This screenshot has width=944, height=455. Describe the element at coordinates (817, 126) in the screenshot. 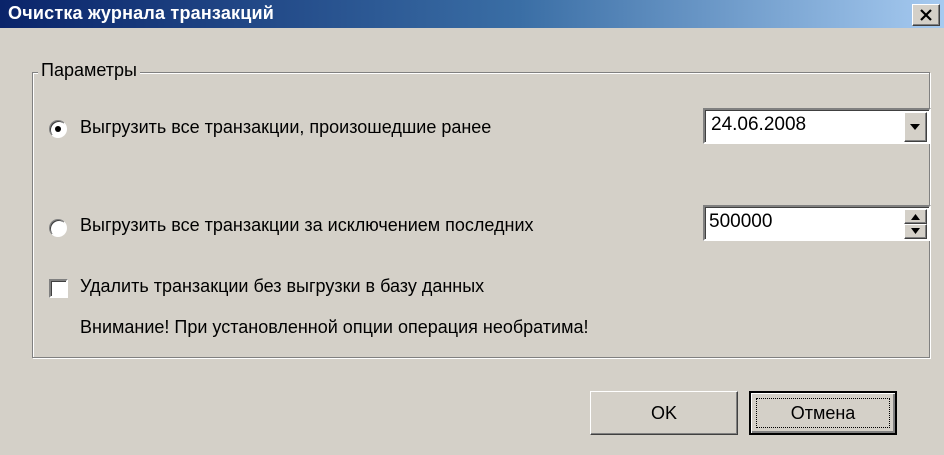

I see `date-combobox: 24.06.2008` at that location.